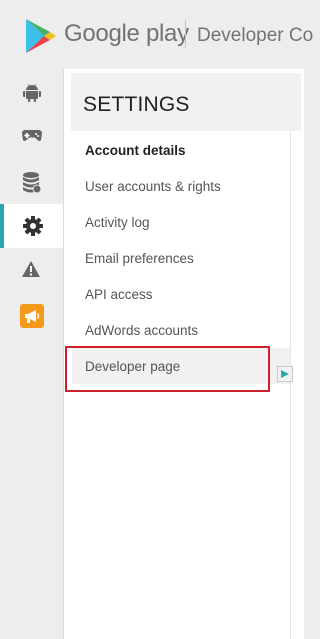 This screenshot has width=320, height=639. I want to click on announcement-badge, so click(32, 316).